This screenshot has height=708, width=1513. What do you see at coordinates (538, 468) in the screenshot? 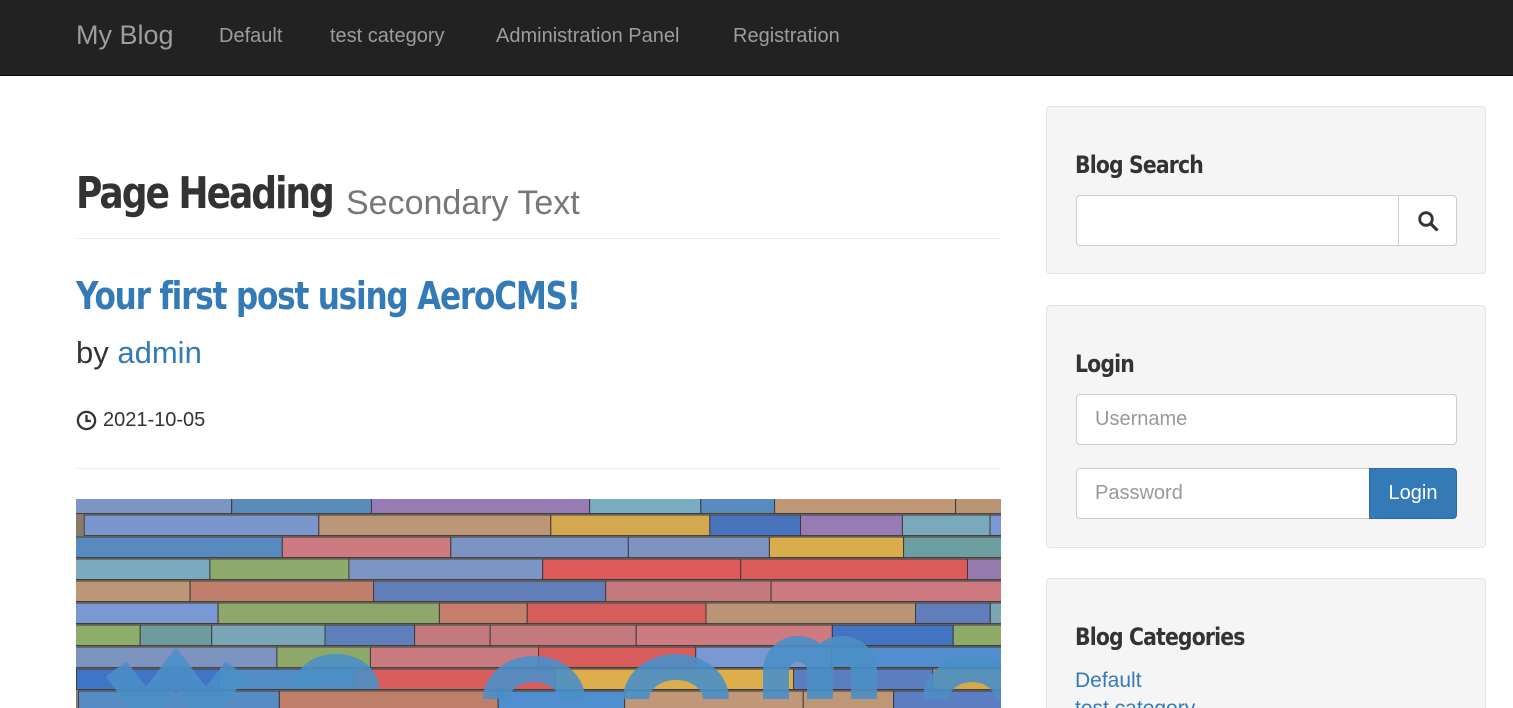
I see `post-divider` at bounding box center [538, 468].